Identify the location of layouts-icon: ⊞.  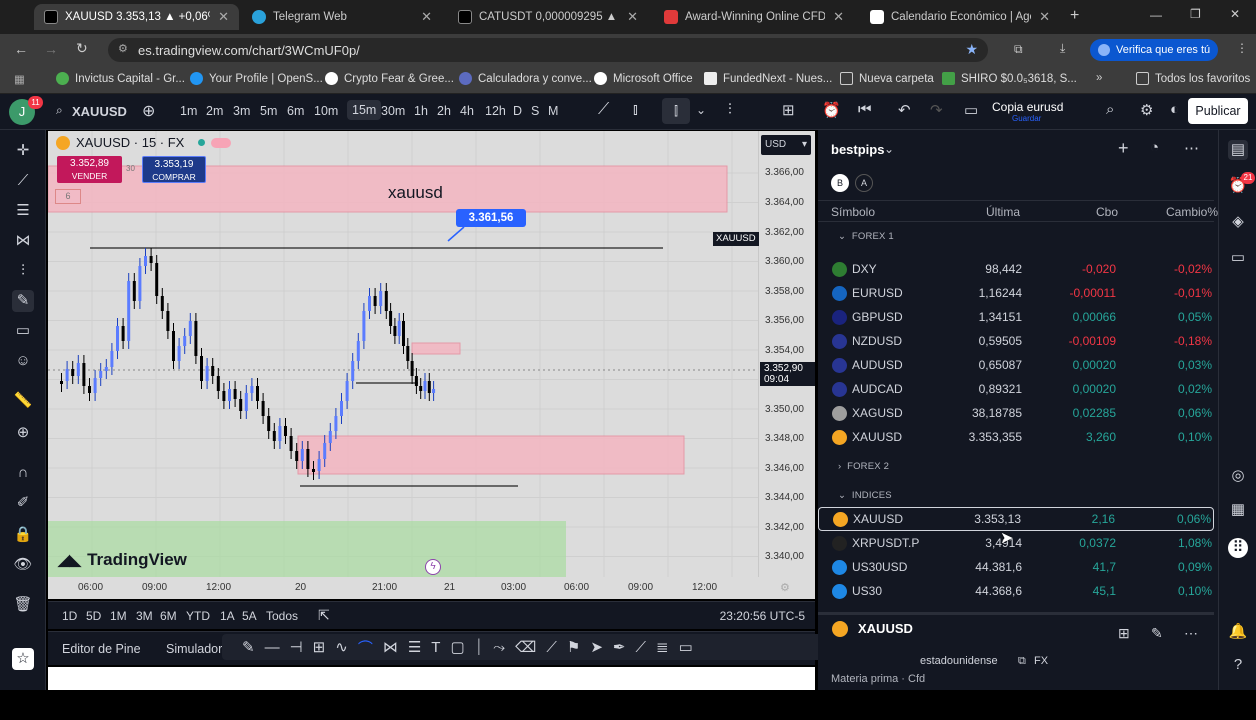
(788, 110).